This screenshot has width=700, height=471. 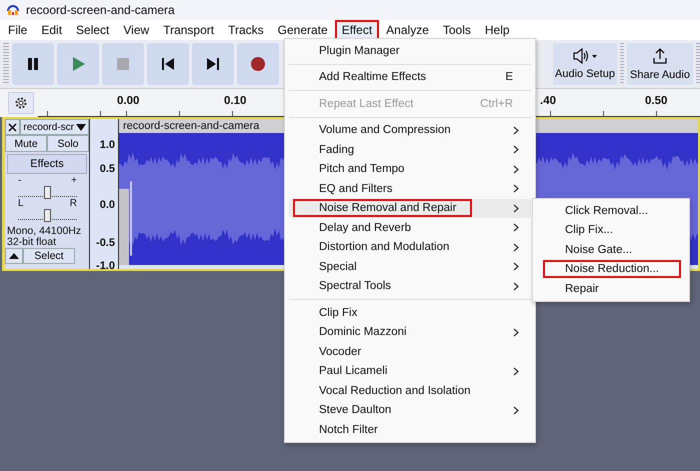 I want to click on timeline-tick-label: 0.50, so click(x=656, y=101).